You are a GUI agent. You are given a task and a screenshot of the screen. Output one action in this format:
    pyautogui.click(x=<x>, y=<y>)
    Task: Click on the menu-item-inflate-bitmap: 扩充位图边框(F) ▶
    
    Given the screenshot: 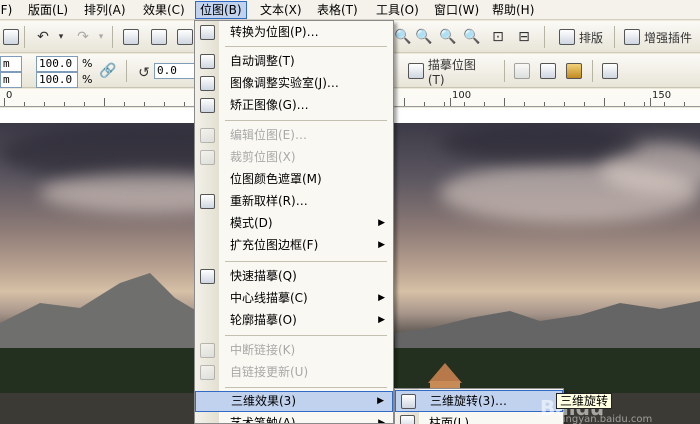 What is the action you would take?
    pyautogui.click(x=294, y=245)
    